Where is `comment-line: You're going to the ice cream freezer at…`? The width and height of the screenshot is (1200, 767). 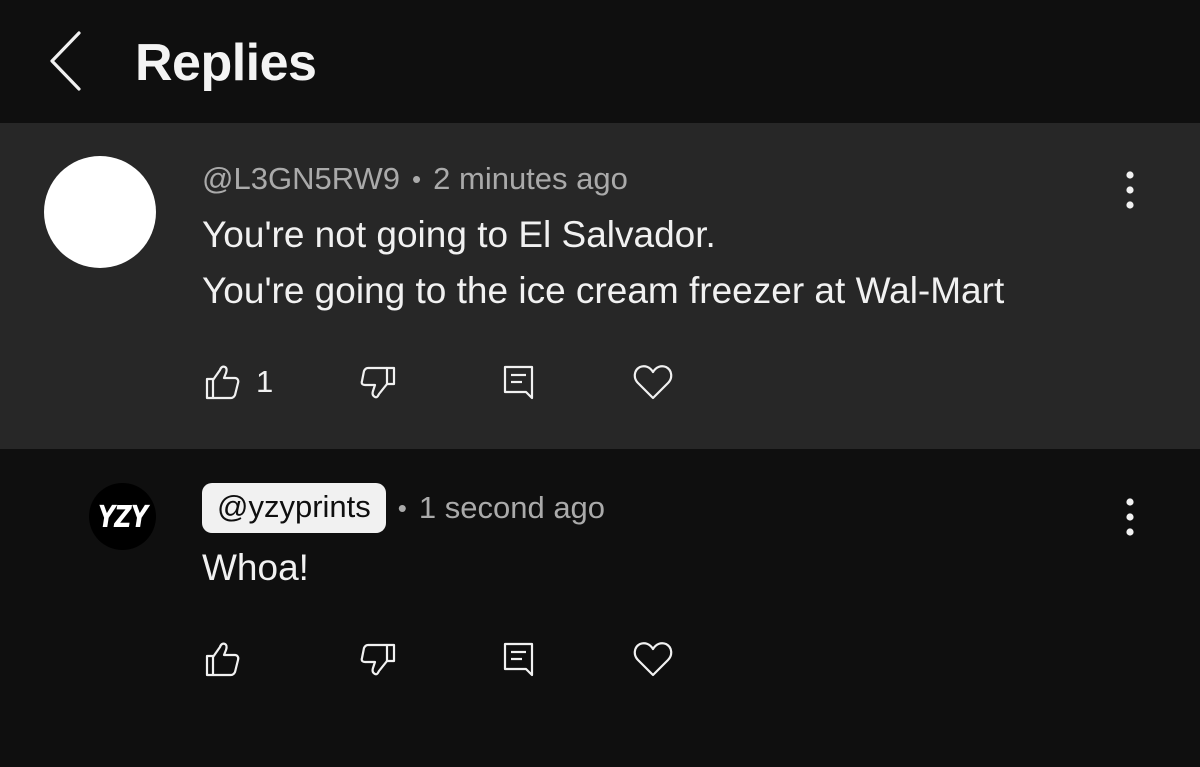 comment-line: You're going to the ice cream freezer at… is located at coordinates (603, 290).